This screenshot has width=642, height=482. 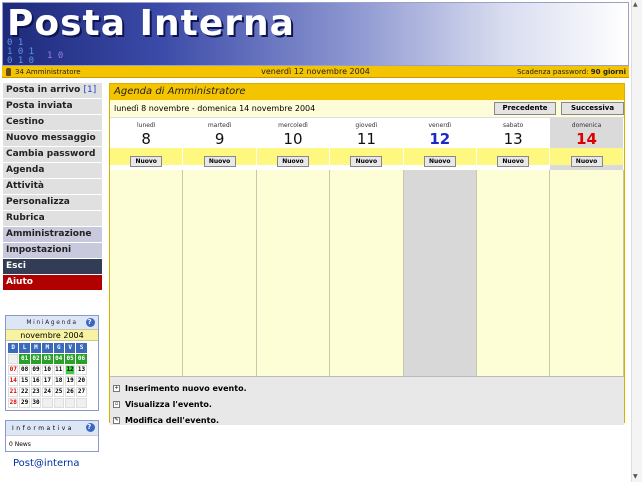 What do you see at coordinates (13, 381) in the screenshot?
I see `calendar-day: 14` at bounding box center [13, 381].